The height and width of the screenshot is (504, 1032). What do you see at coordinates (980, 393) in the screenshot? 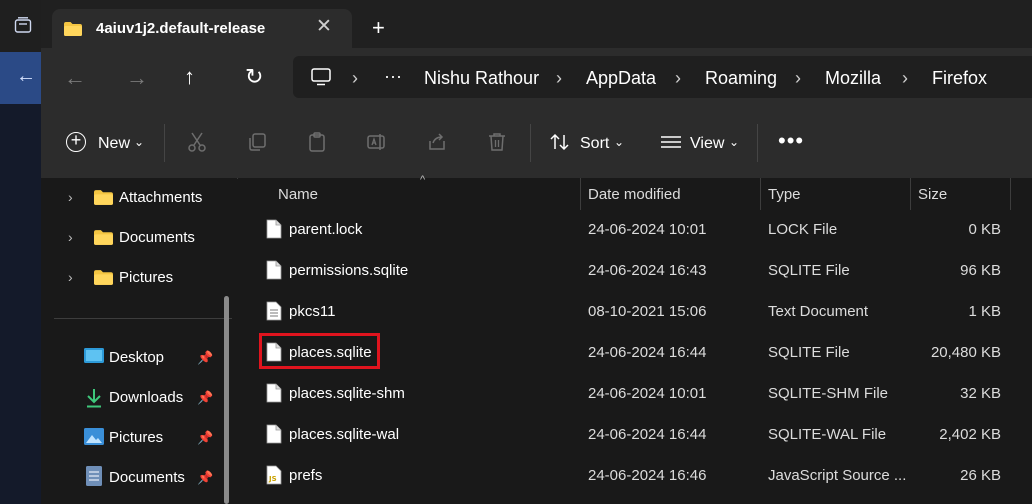
I see `file-size: 32 KB` at bounding box center [980, 393].